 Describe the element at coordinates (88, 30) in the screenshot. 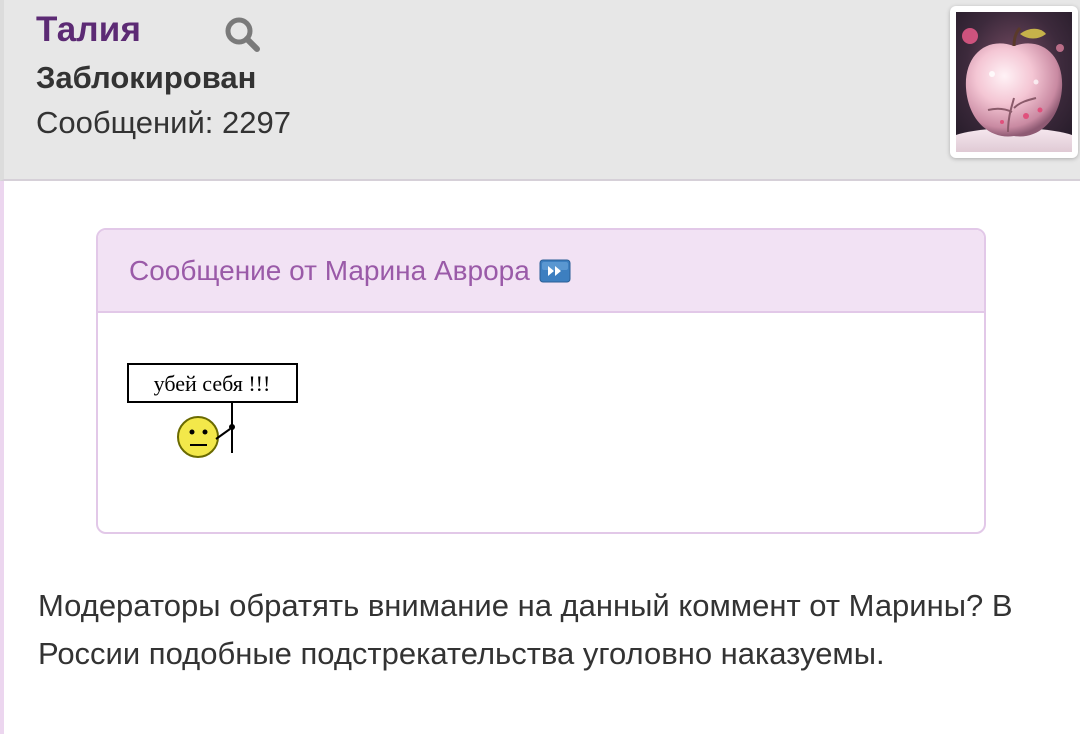

I see `username-link: Талия` at that location.